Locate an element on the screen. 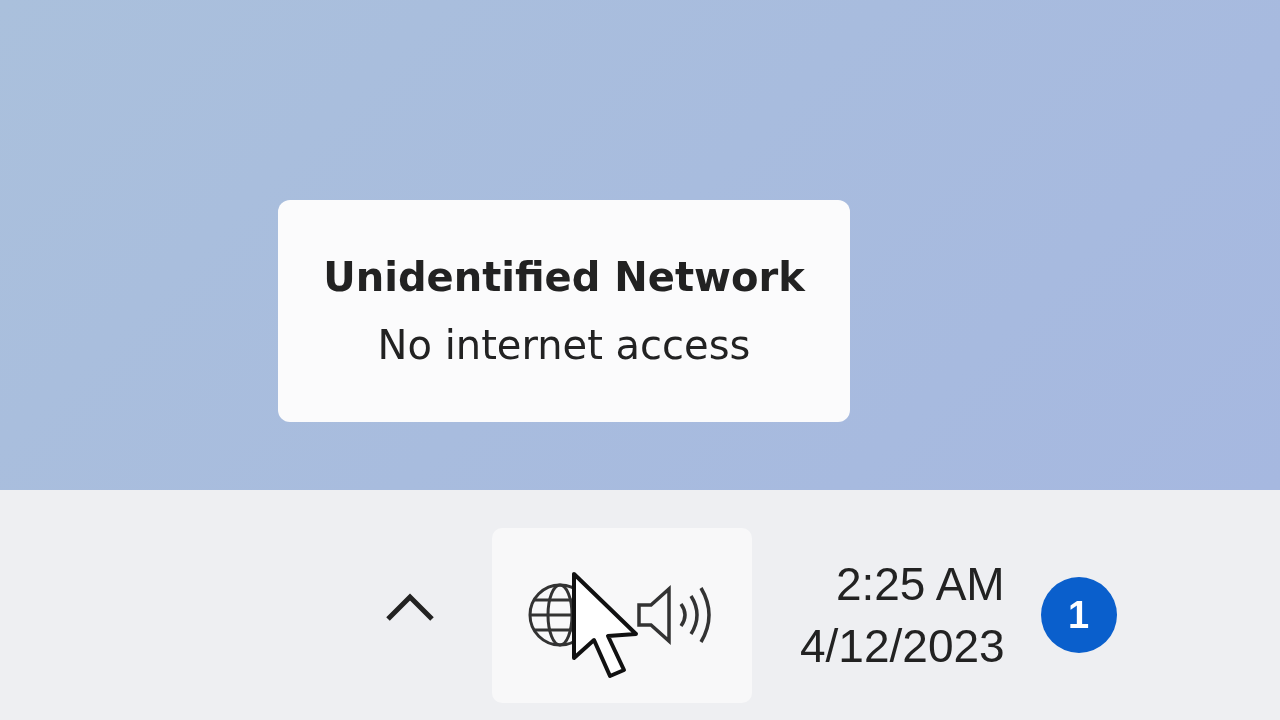 The width and height of the screenshot is (1280, 720). tooltip-title: Unidentified Network is located at coordinates (564, 277).